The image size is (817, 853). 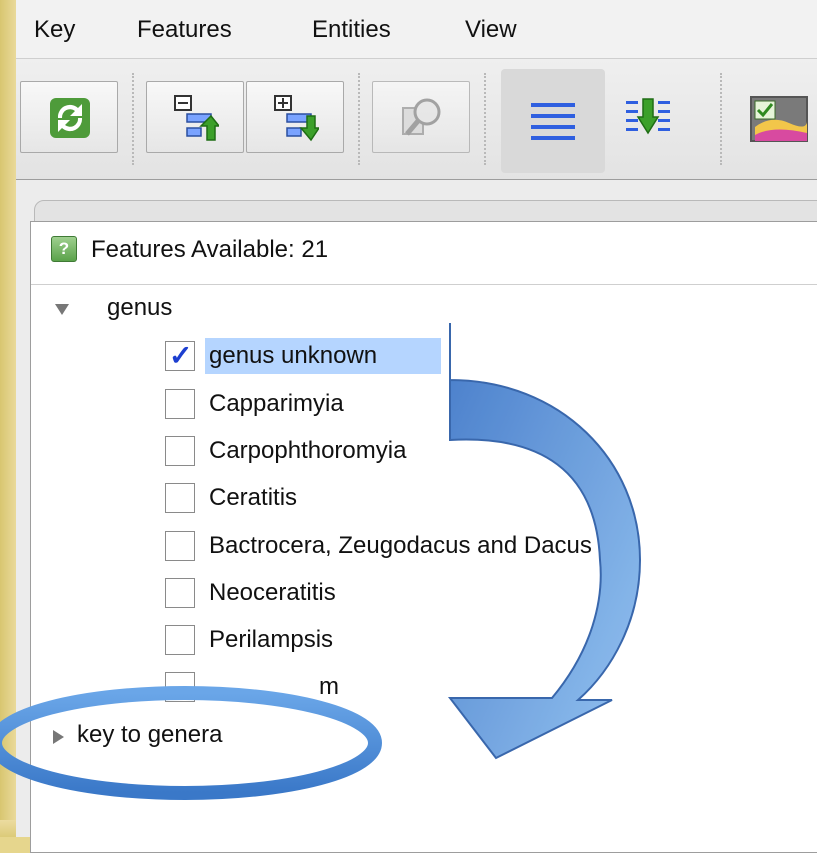 I want to click on menu-key: Key, so click(x=54, y=30).